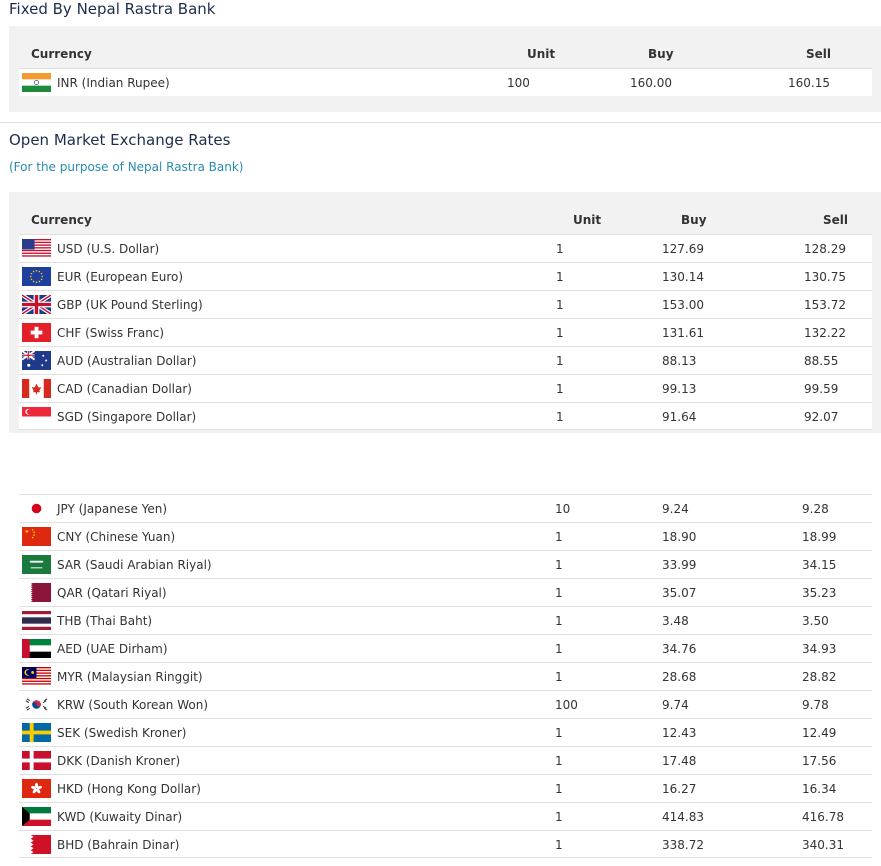 This screenshot has height=866, width=881. What do you see at coordinates (36, 564) in the screenshot?
I see `flag-saudi-arabia-icon` at bounding box center [36, 564].